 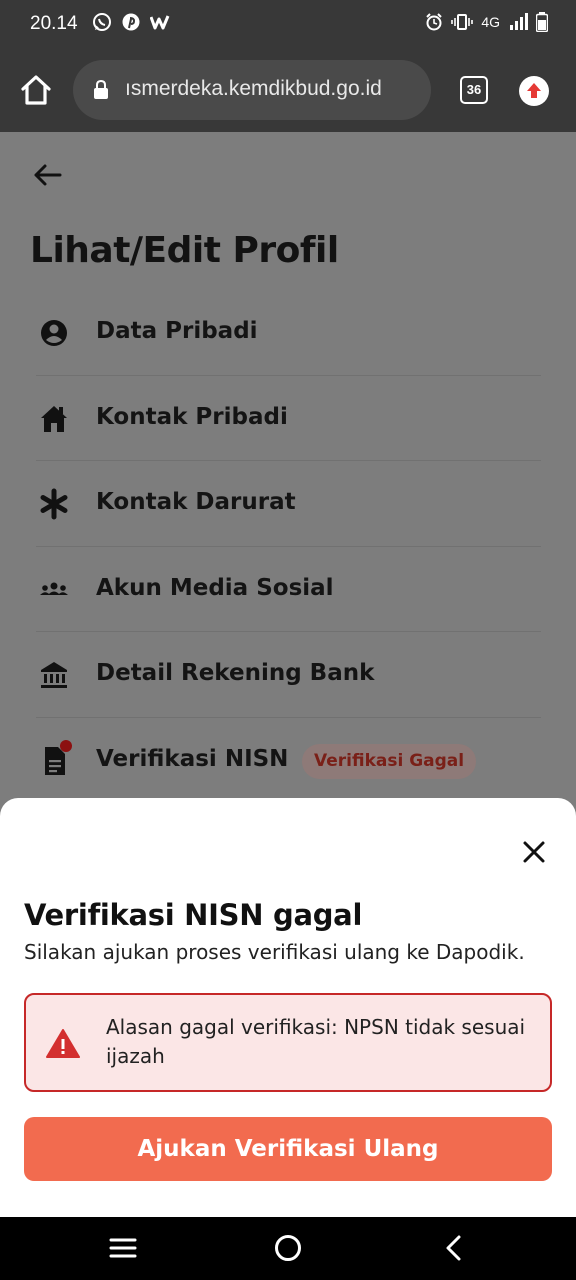 I want to click on user-circle-icon, so click(x=54, y=333).